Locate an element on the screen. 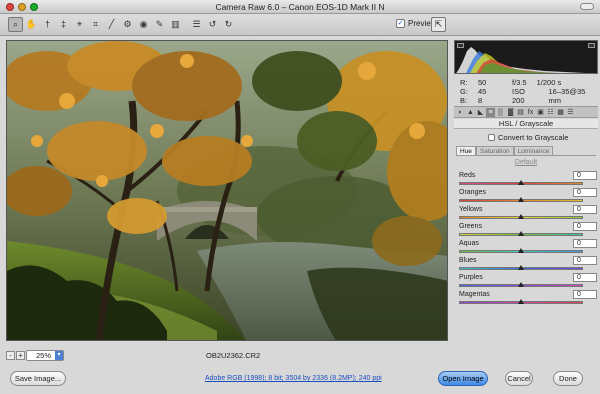 Image resolution: width=600 pixels, height=394 pixels. color-sampler-tool-icon: ‡ is located at coordinates (63, 24).